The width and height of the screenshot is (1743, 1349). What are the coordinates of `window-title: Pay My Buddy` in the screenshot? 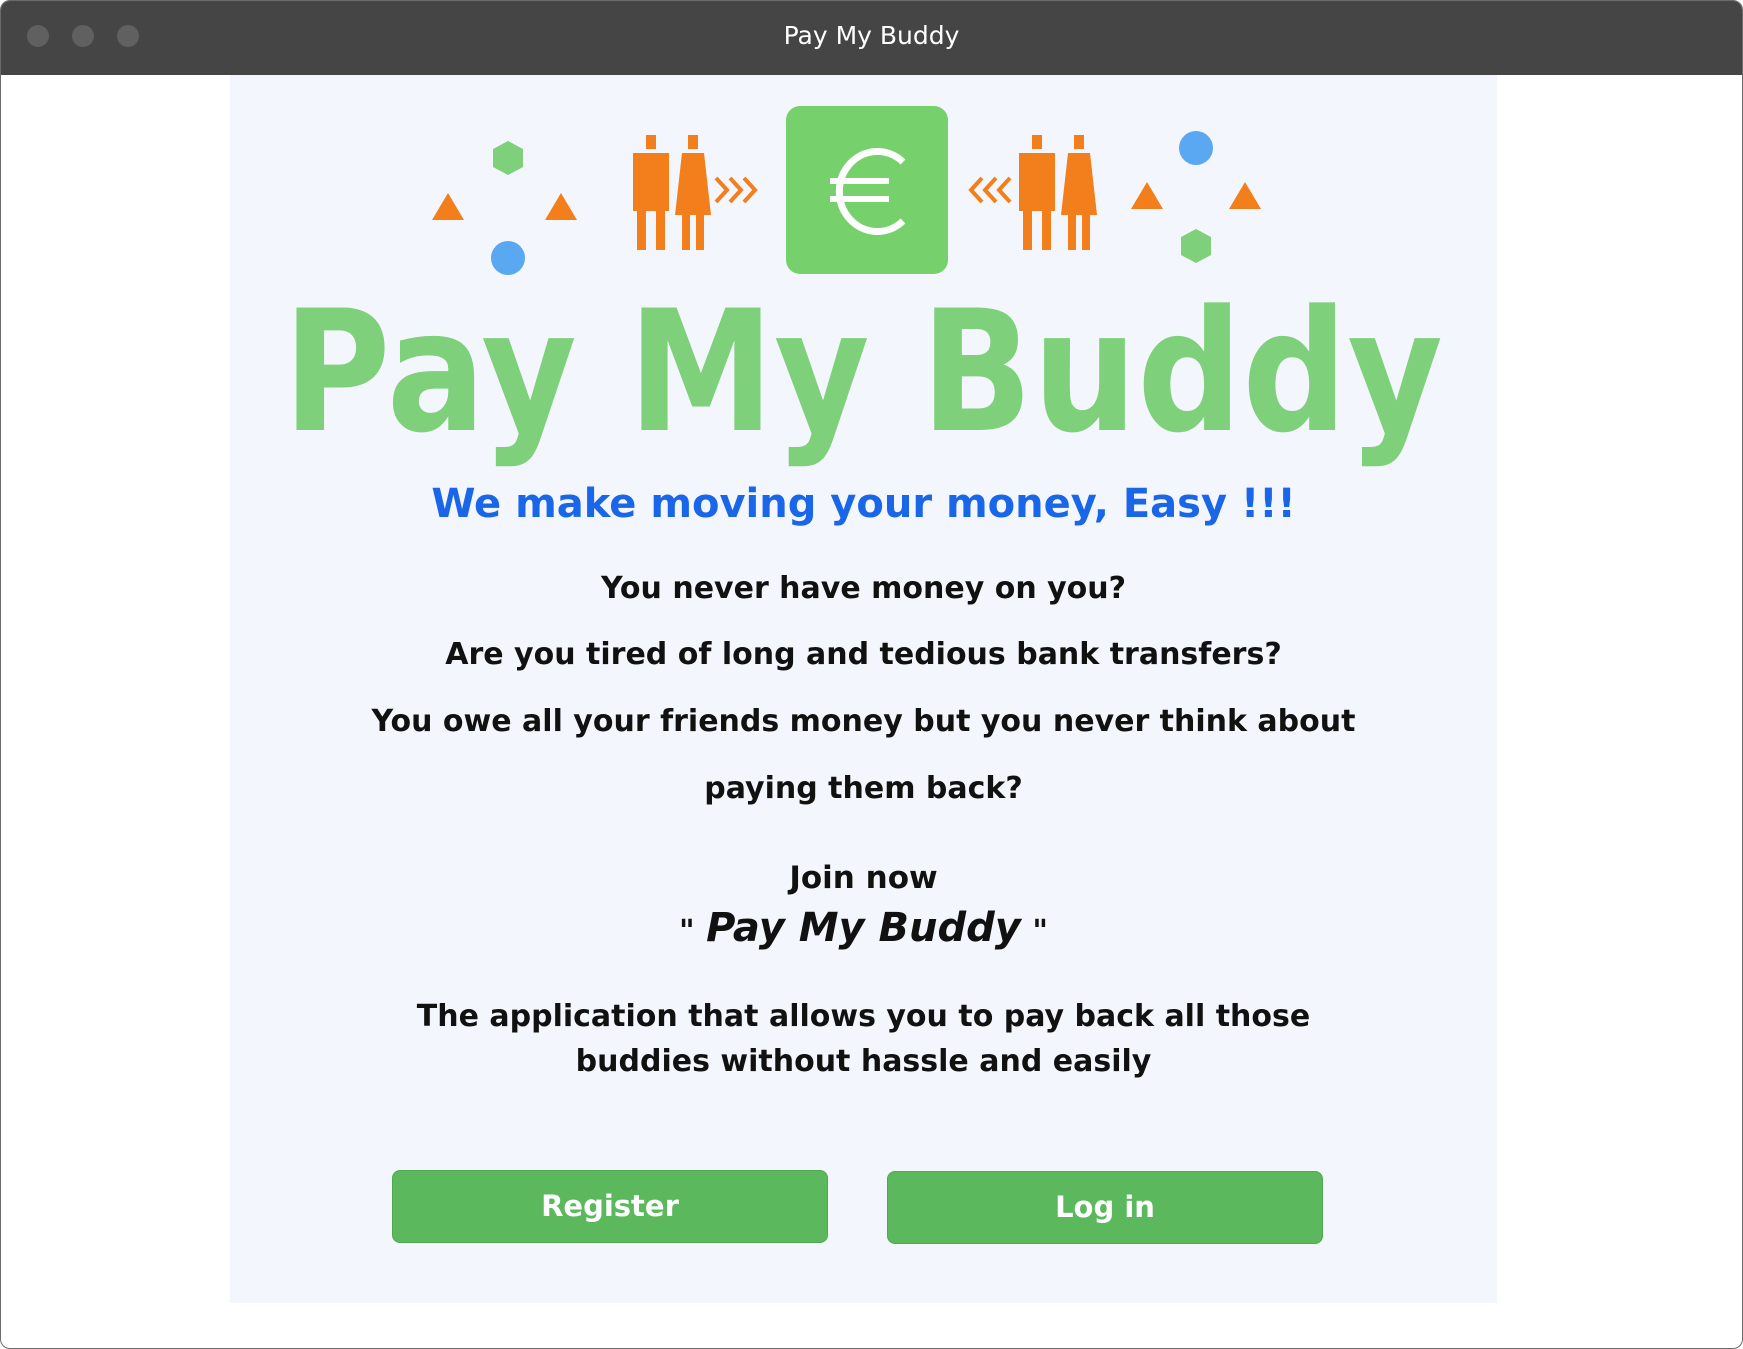 It's located at (871, 35).